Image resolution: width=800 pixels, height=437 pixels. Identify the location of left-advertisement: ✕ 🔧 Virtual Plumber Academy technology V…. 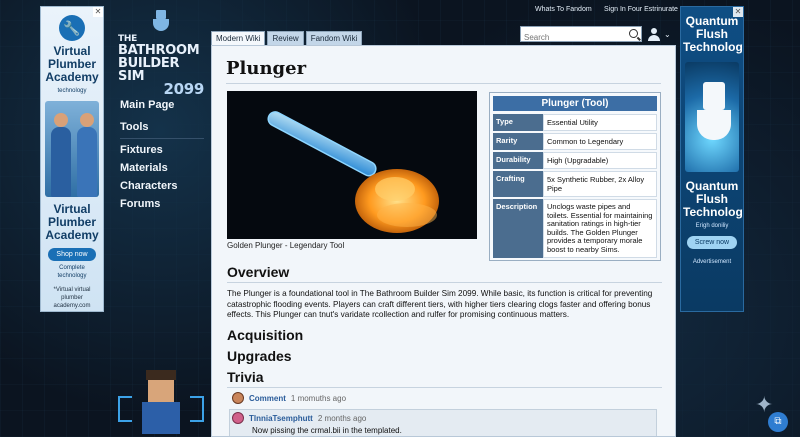
(72, 159).